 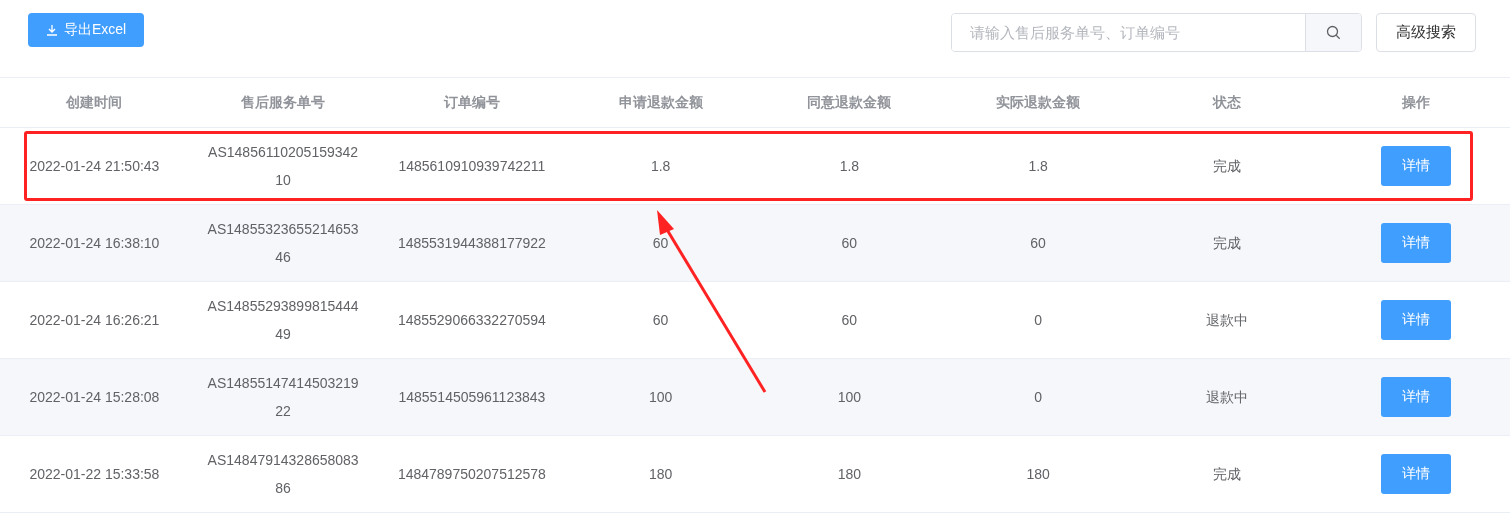 I want to click on table-cell-text: 1485531944388177922, so click(x=471, y=243).